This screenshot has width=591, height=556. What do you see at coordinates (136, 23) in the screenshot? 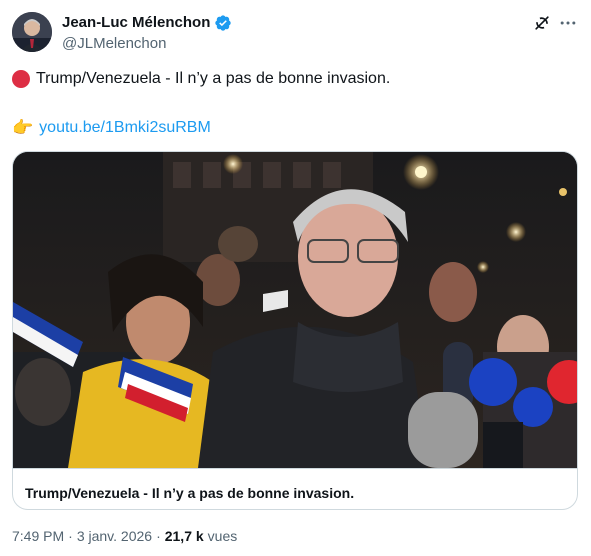
I see `author-display-name: Jean-Luc Mélenchon` at bounding box center [136, 23].